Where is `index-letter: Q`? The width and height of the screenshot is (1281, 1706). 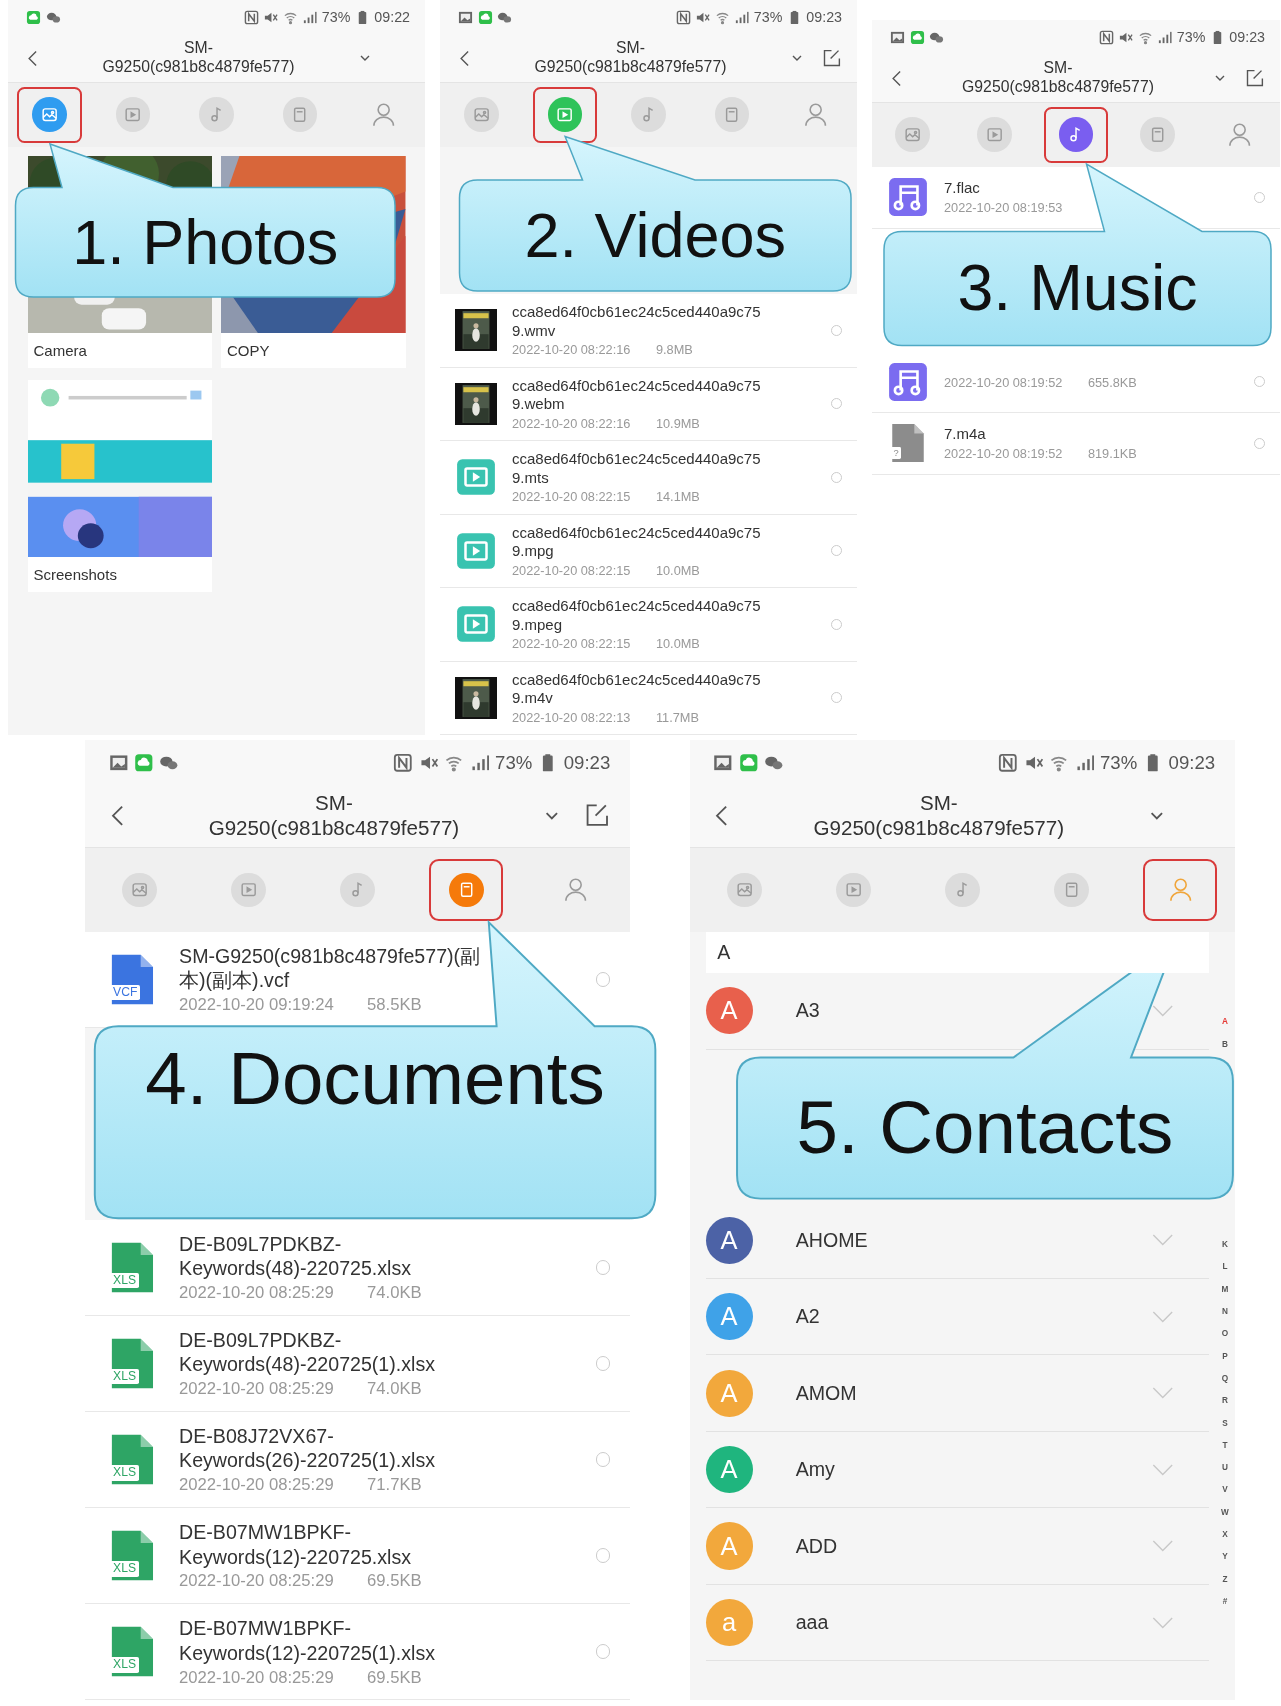
index-letter: Q is located at coordinates (1225, 1379).